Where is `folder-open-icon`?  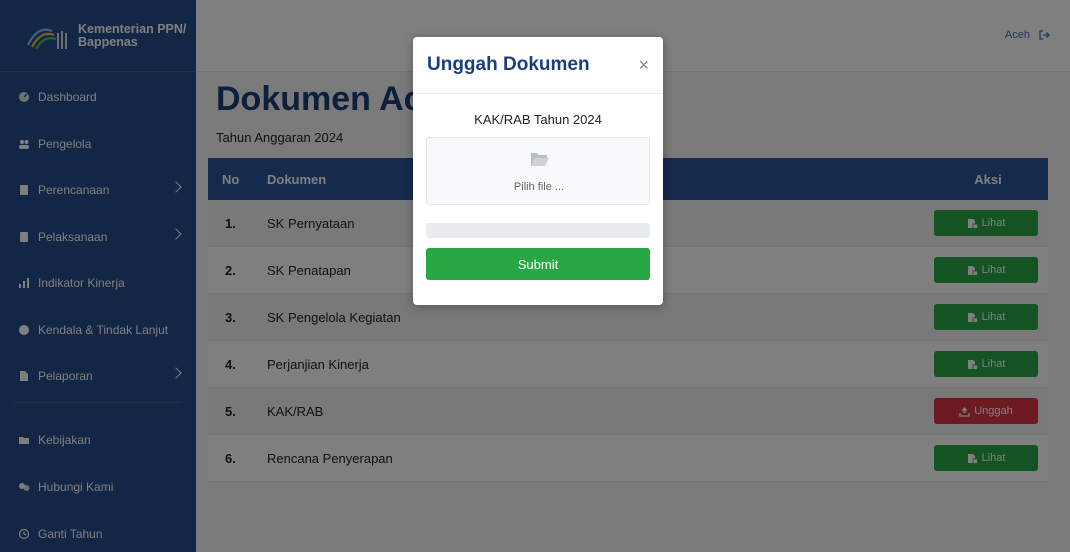
folder-open-icon is located at coordinates (540, 159).